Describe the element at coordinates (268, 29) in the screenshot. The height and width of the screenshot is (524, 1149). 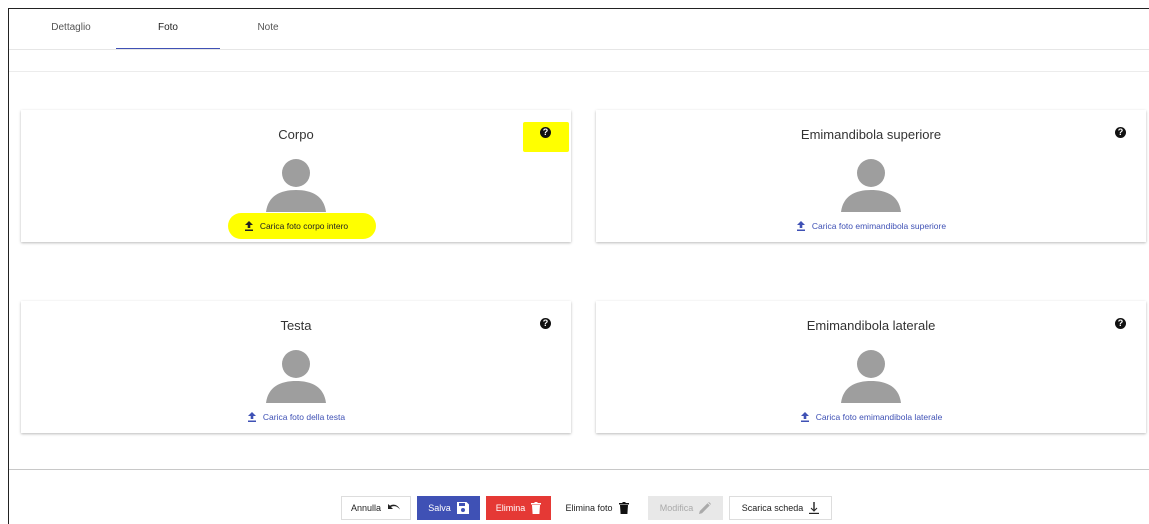
I see `tab-note: Note` at that location.